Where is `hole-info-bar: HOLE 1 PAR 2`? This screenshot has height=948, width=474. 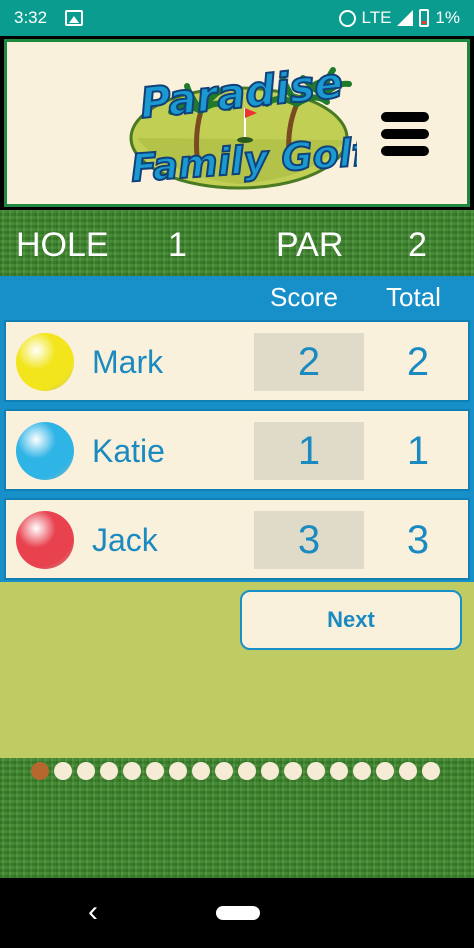
hole-info-bar: HOLE 1 PAR 2 is located at coordinates (237, 243).